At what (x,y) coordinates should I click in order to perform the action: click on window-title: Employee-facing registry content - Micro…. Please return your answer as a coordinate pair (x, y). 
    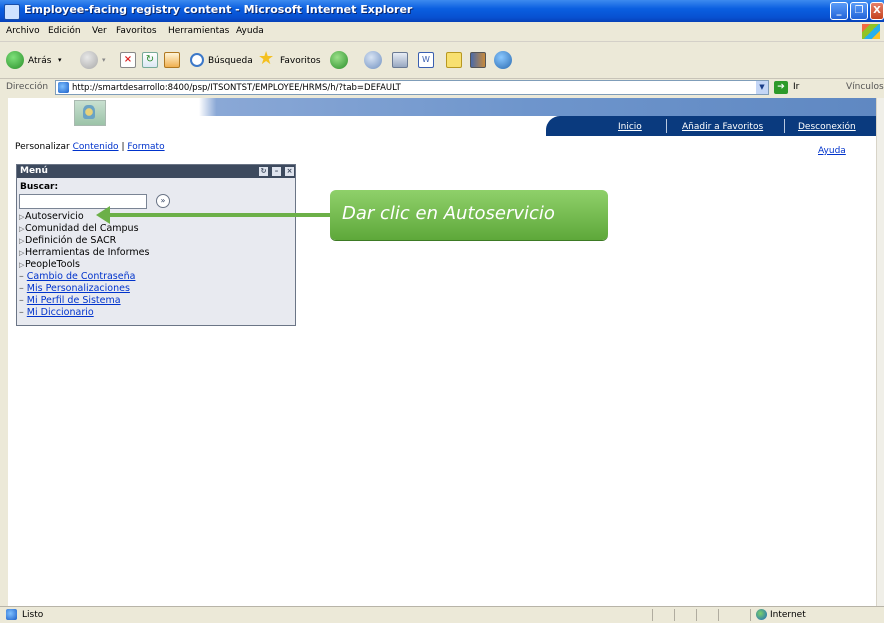
    Looking at the image, I should click on (218, 9).